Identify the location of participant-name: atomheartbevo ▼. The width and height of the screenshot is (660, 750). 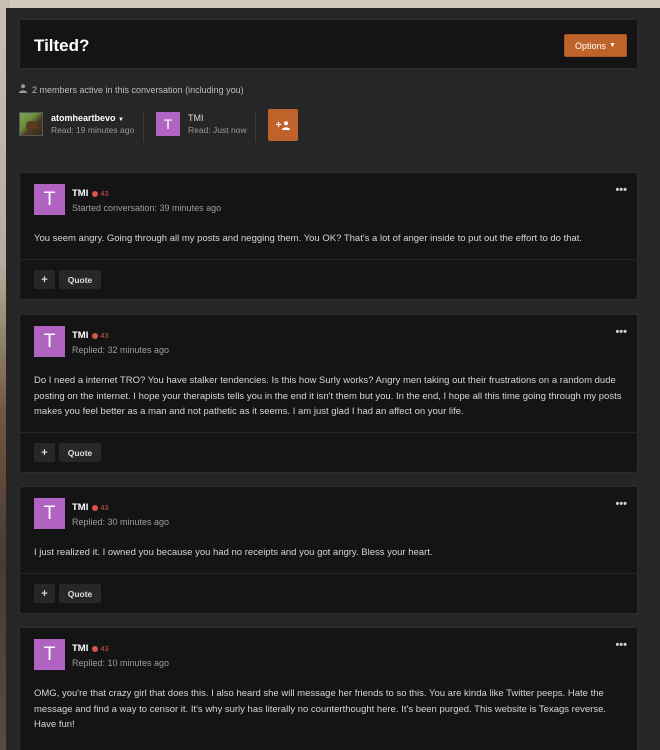
(92, 118).